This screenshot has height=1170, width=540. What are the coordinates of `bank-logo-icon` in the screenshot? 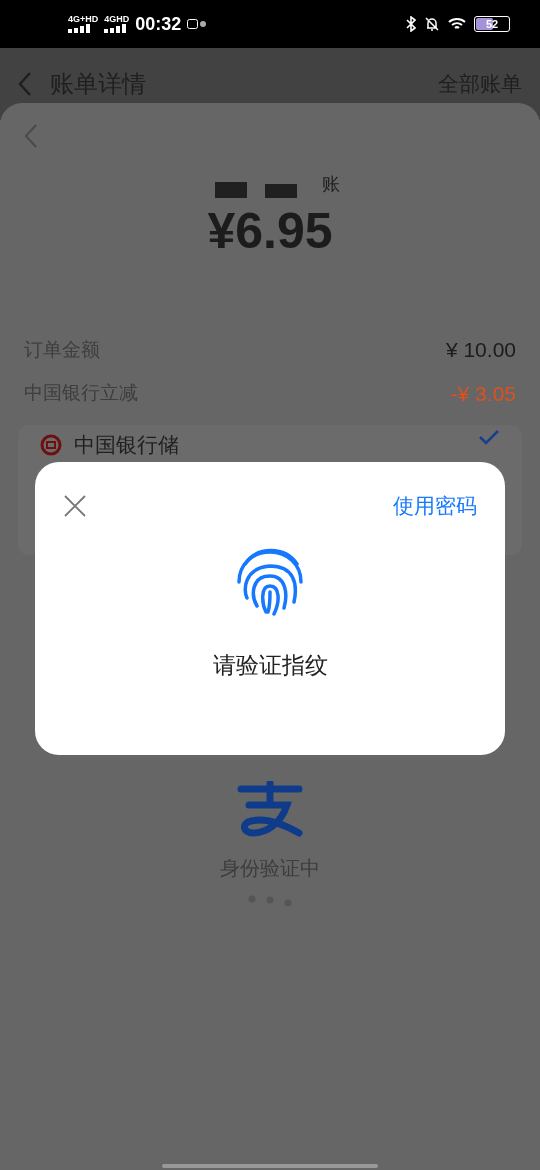 It's located at (51, 444).